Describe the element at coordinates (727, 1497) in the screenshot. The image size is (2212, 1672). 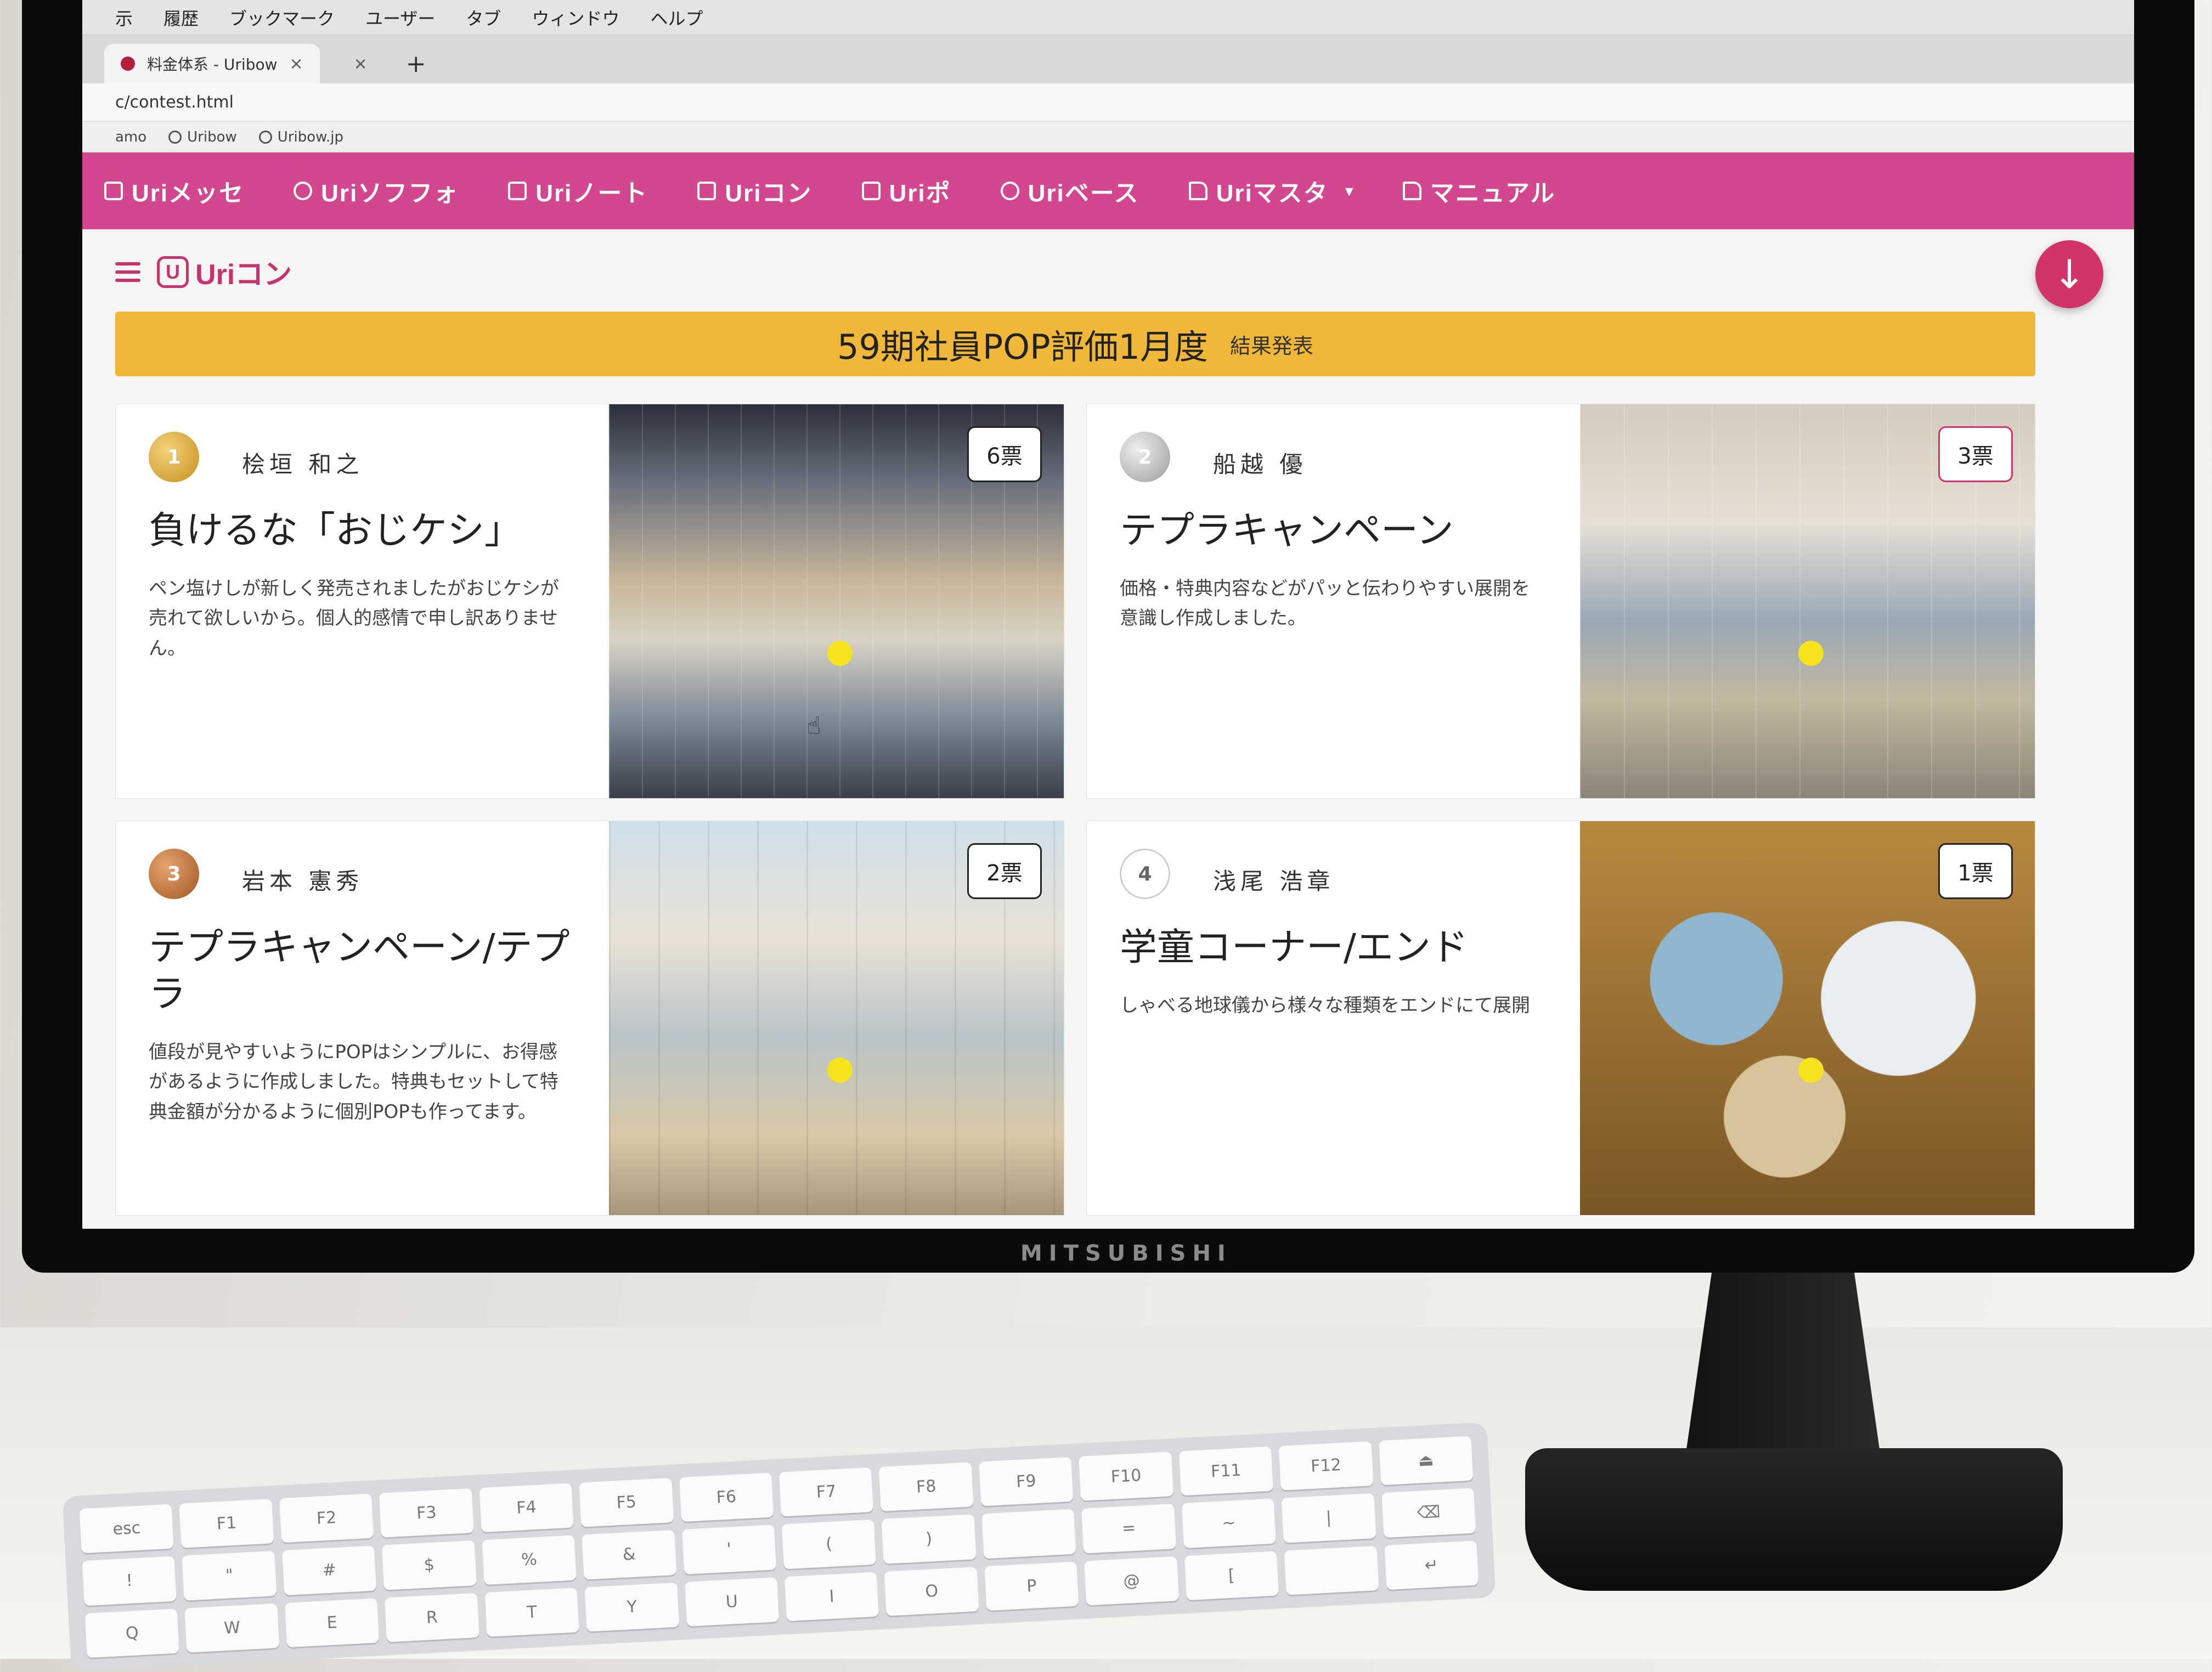
I see `key: F6` at that location.